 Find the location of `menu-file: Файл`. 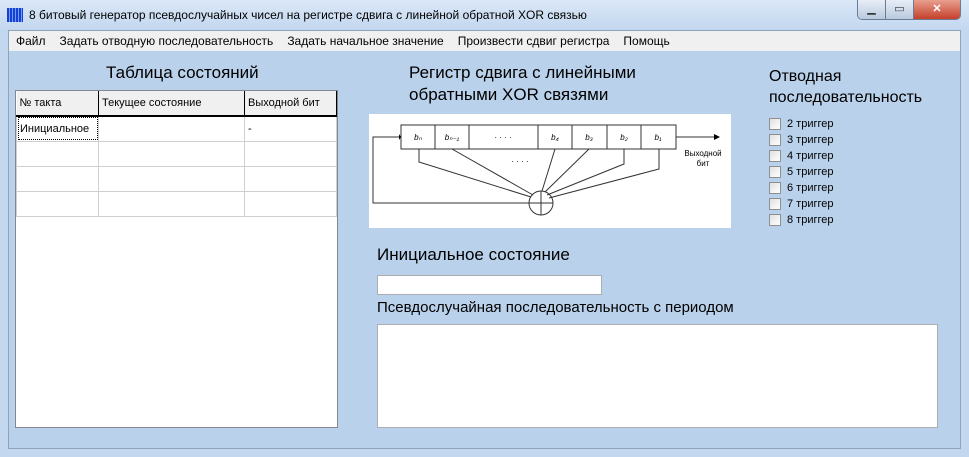

menu-file: Файл is located at coordinates (31, 41).